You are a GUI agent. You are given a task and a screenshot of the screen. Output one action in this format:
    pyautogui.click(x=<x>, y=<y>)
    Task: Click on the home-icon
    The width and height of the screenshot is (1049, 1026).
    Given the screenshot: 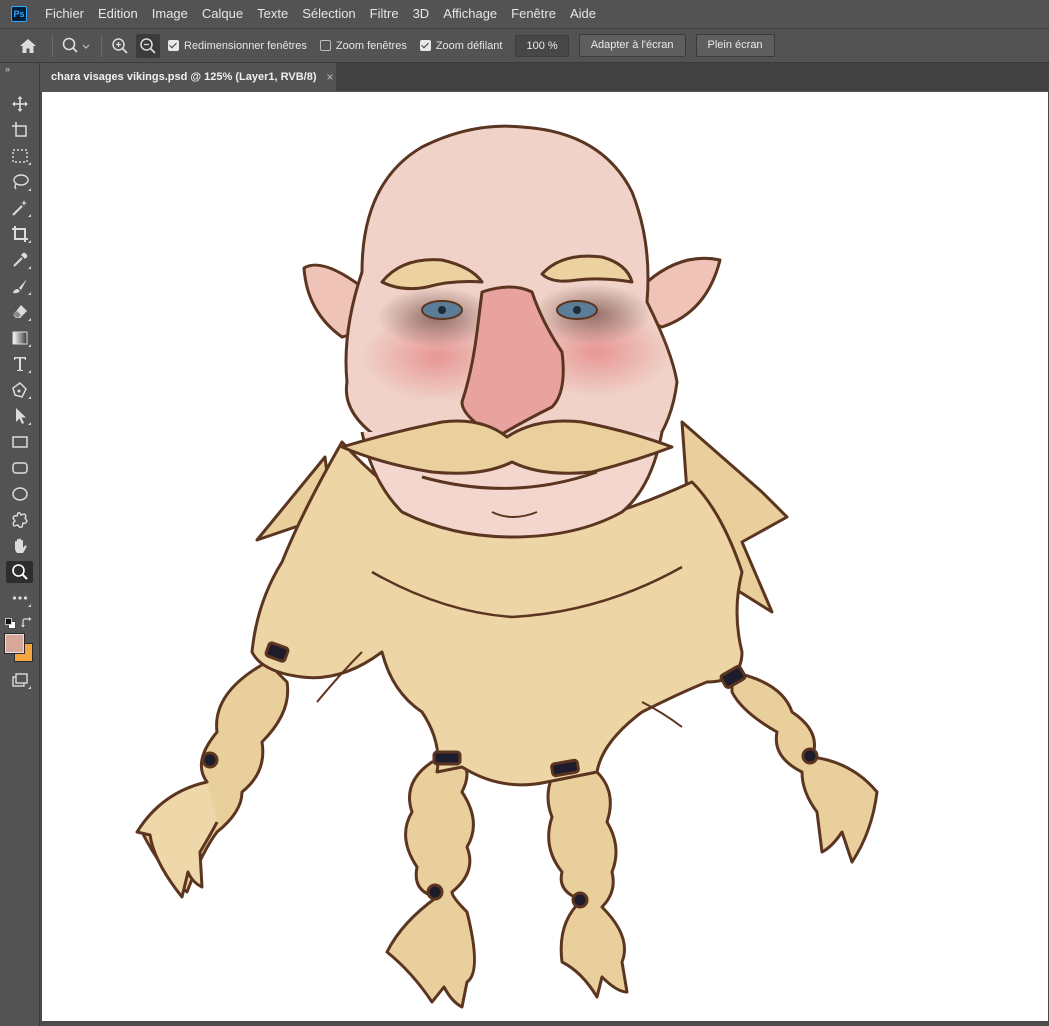 What is the action you would take?
    pyautogui.click(x=28, y=46)
    